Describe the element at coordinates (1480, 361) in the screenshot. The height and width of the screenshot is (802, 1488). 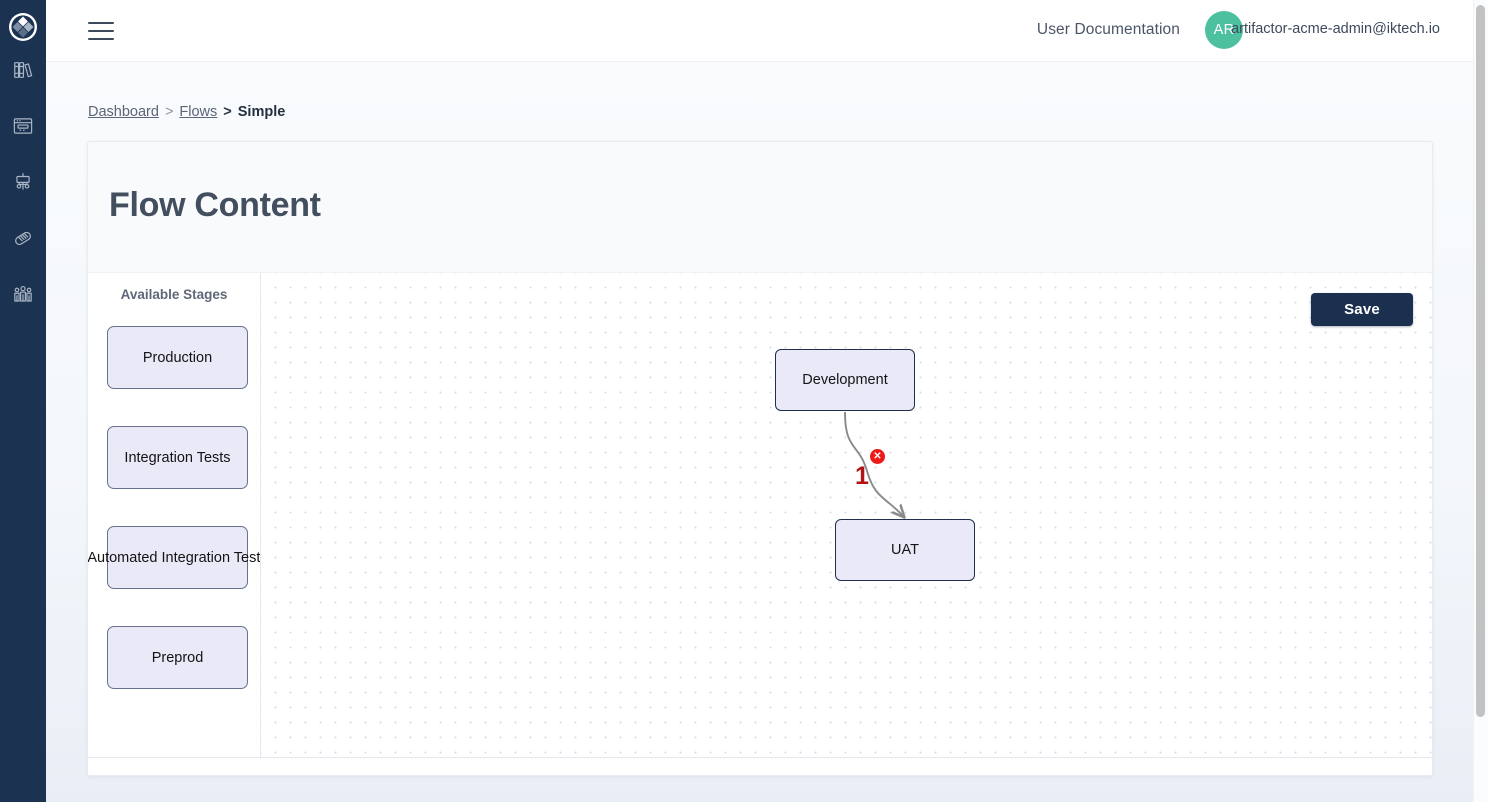
I see `scrollbar-thumb` at that location.